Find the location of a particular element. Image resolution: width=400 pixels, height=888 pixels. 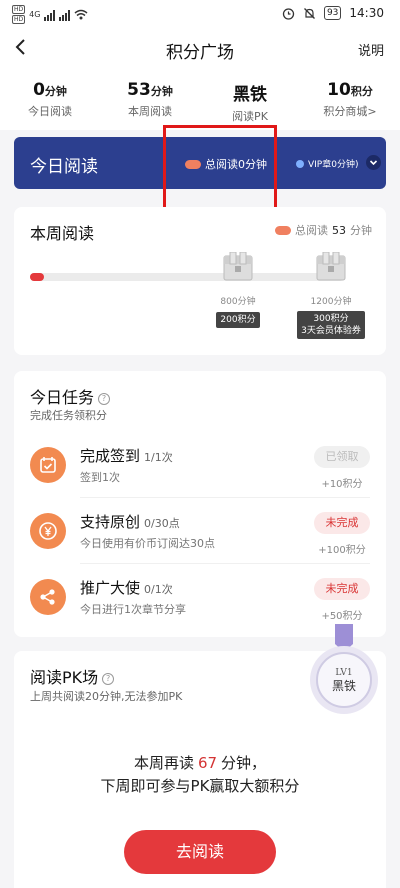

signal-icon is located at coordinates (50, 15).